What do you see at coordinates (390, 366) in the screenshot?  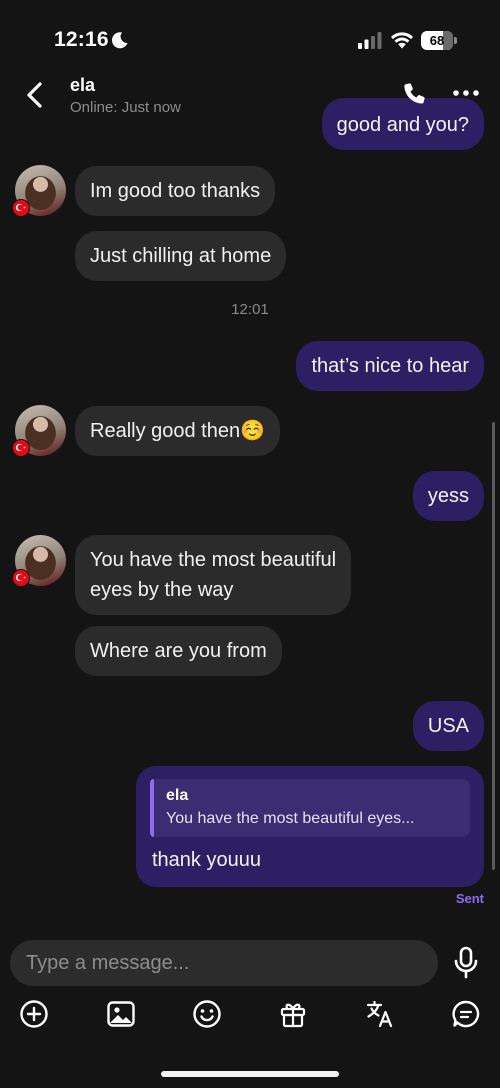 I see `message-bubble-outgoing: that’s nice to hear` at bounding box center [390, 366].